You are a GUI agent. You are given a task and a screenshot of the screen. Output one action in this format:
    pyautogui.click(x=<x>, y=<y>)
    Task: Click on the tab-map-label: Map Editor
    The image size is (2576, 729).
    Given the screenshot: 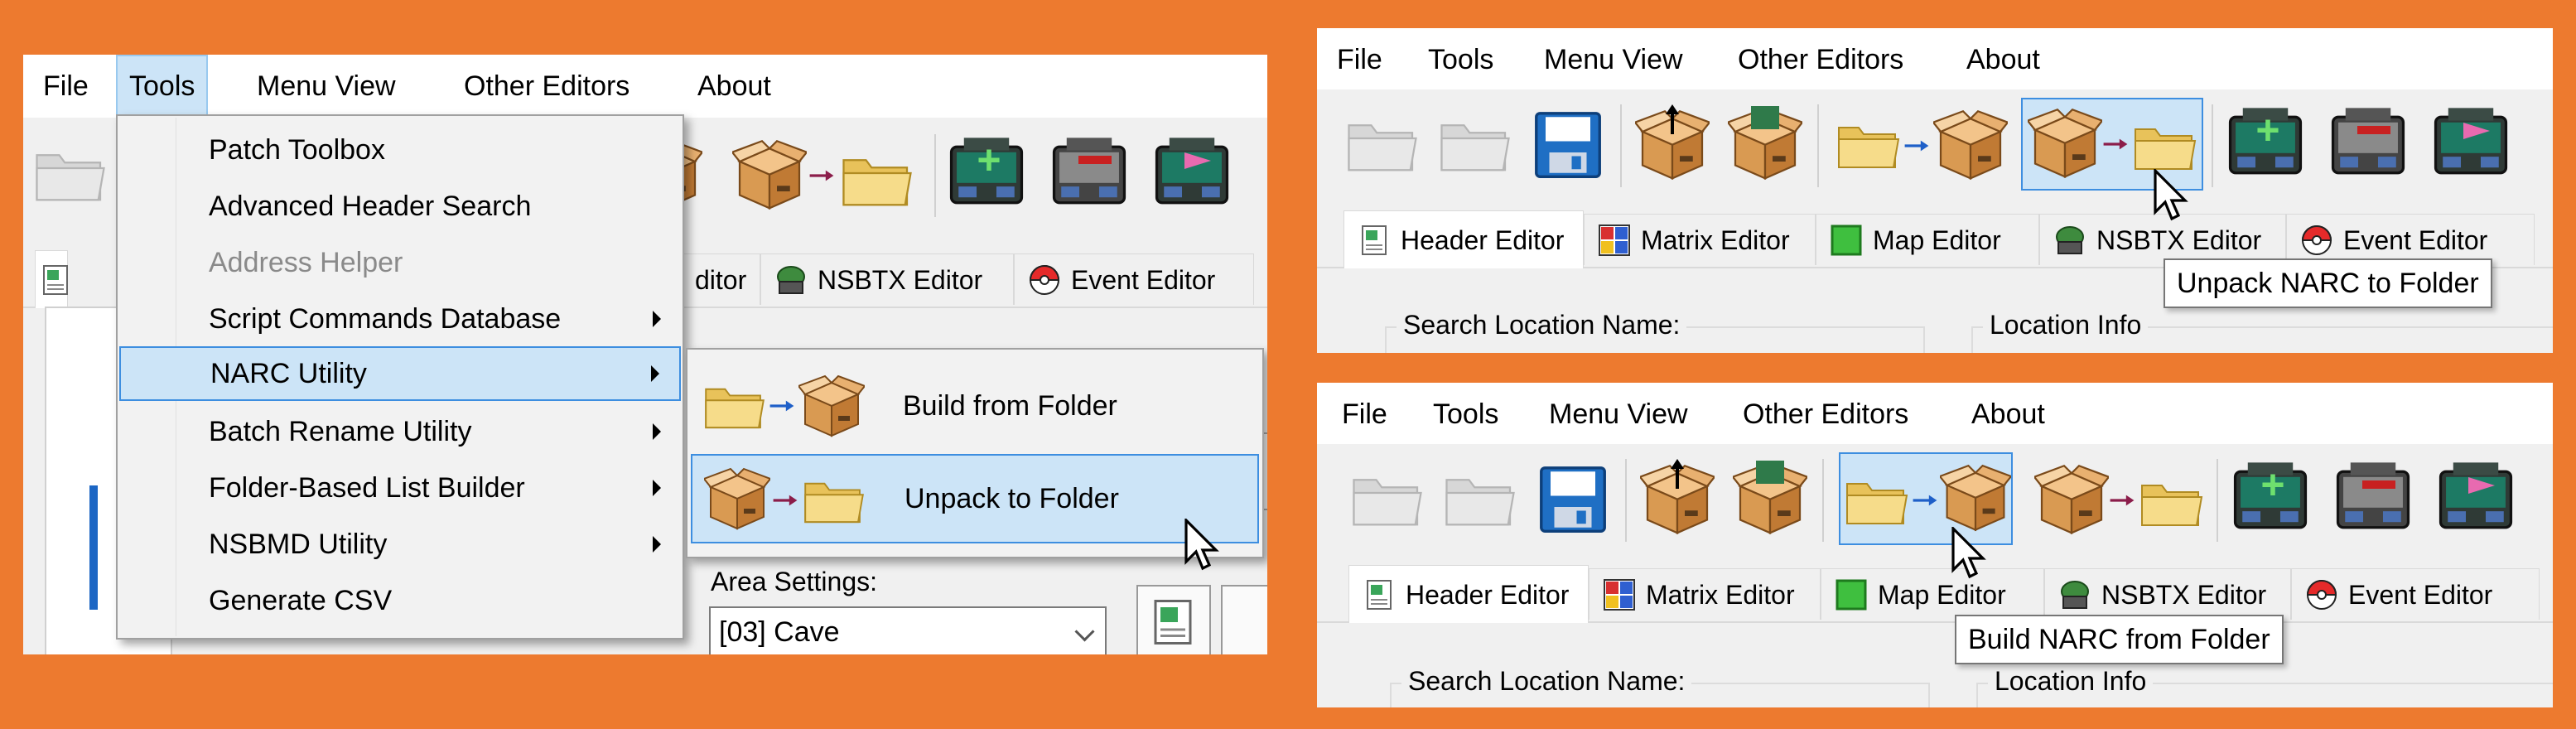 What is the action you would take?
    pyautogui.click(x=1942, y=595)
    